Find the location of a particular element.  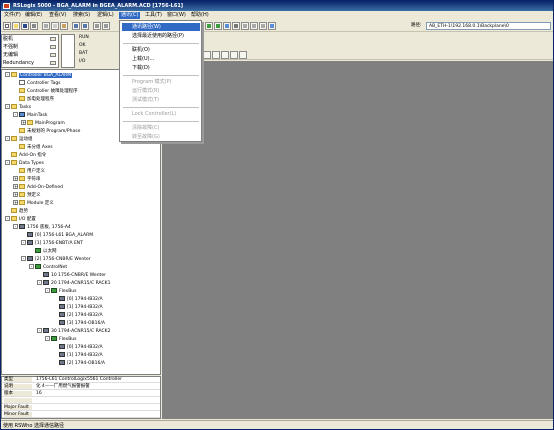

menu-help: 帮助(H) is located at coordinates (200, 15).